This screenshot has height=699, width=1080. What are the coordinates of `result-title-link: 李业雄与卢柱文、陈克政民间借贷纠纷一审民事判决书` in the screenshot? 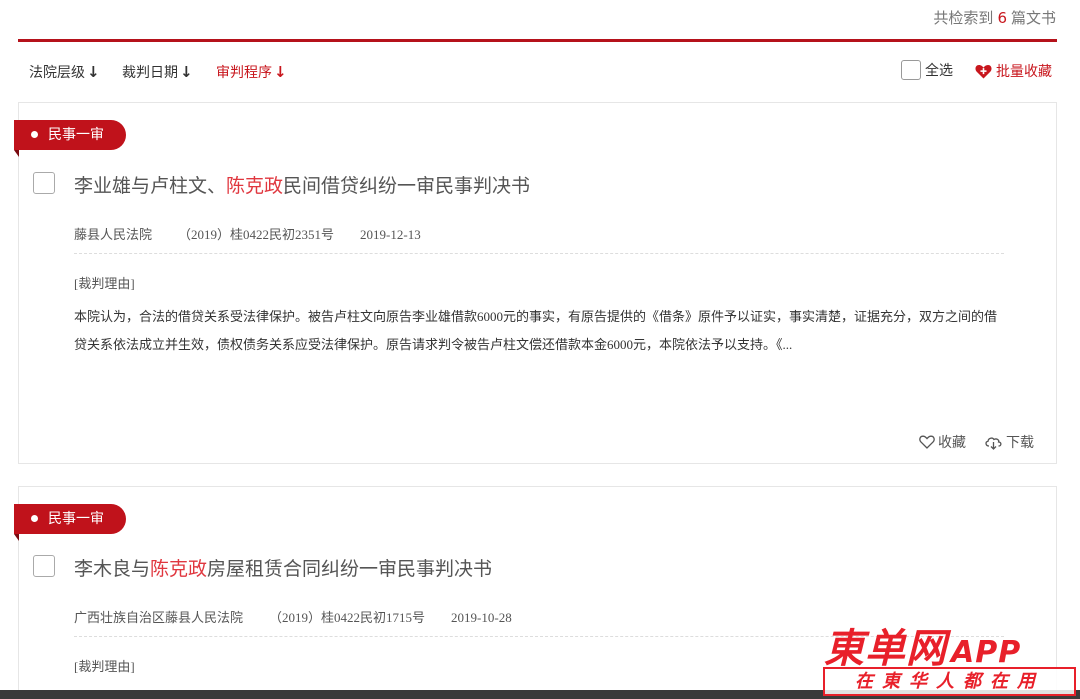 It's located at (302, 184).